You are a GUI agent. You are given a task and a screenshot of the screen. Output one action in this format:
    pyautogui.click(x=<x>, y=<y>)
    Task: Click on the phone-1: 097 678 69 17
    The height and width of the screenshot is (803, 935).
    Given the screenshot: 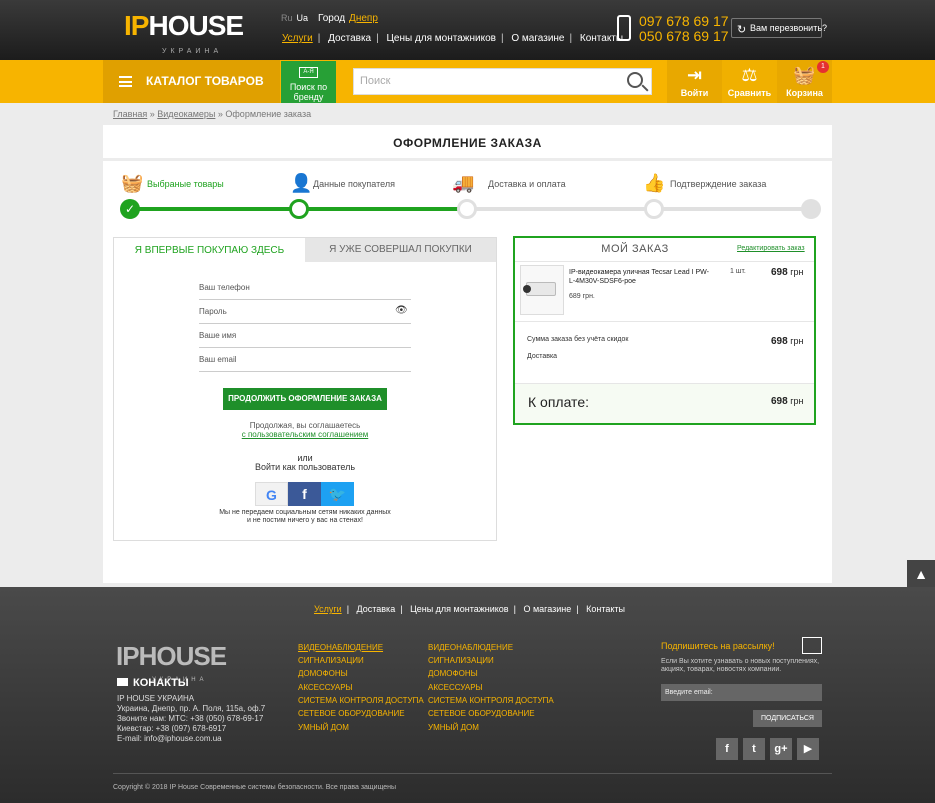 What is the action you would take?
    pyautogui.click(x=684, y=21)
    